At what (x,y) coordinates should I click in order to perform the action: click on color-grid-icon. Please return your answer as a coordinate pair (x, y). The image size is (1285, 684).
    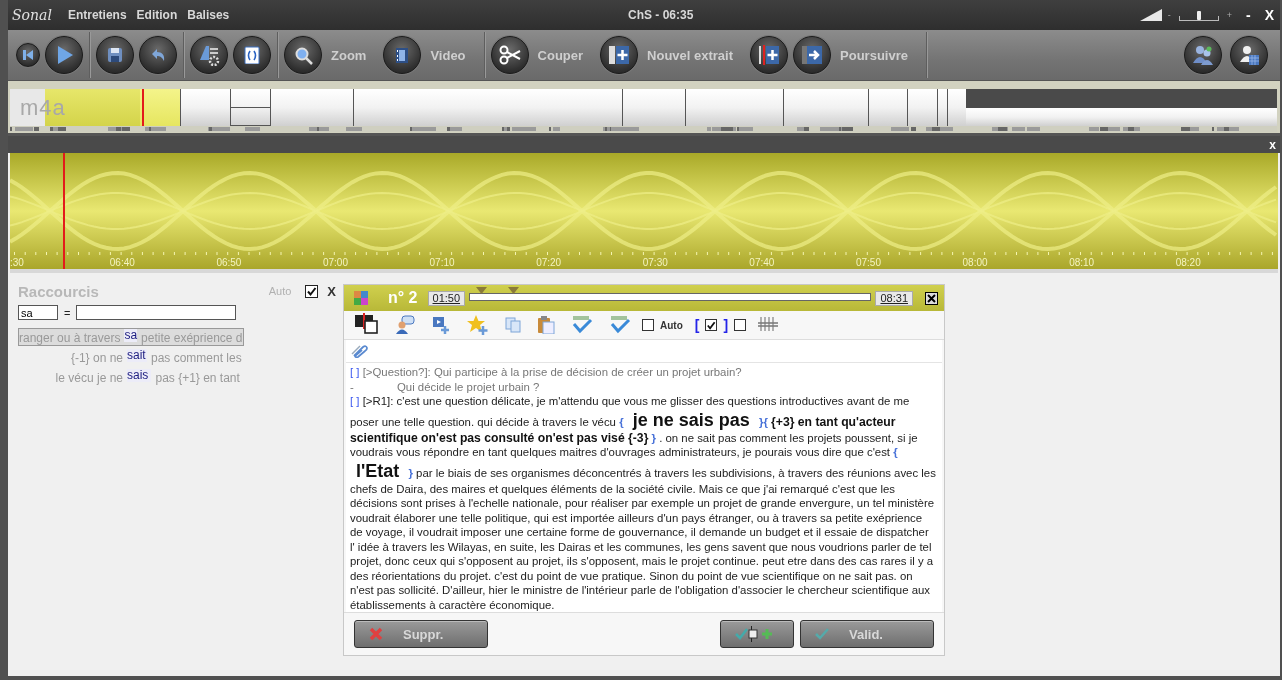
    Looking at the image, I should click on (361, 298).